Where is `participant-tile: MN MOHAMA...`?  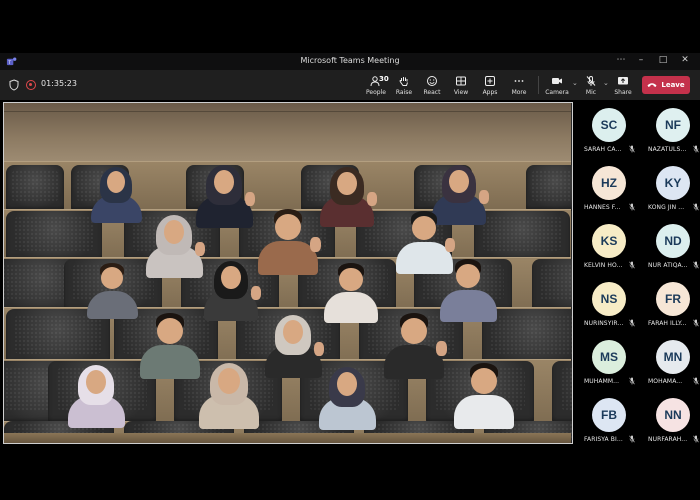 participant-tile: MN MOHAMA... is located at coordinates (671, 367).